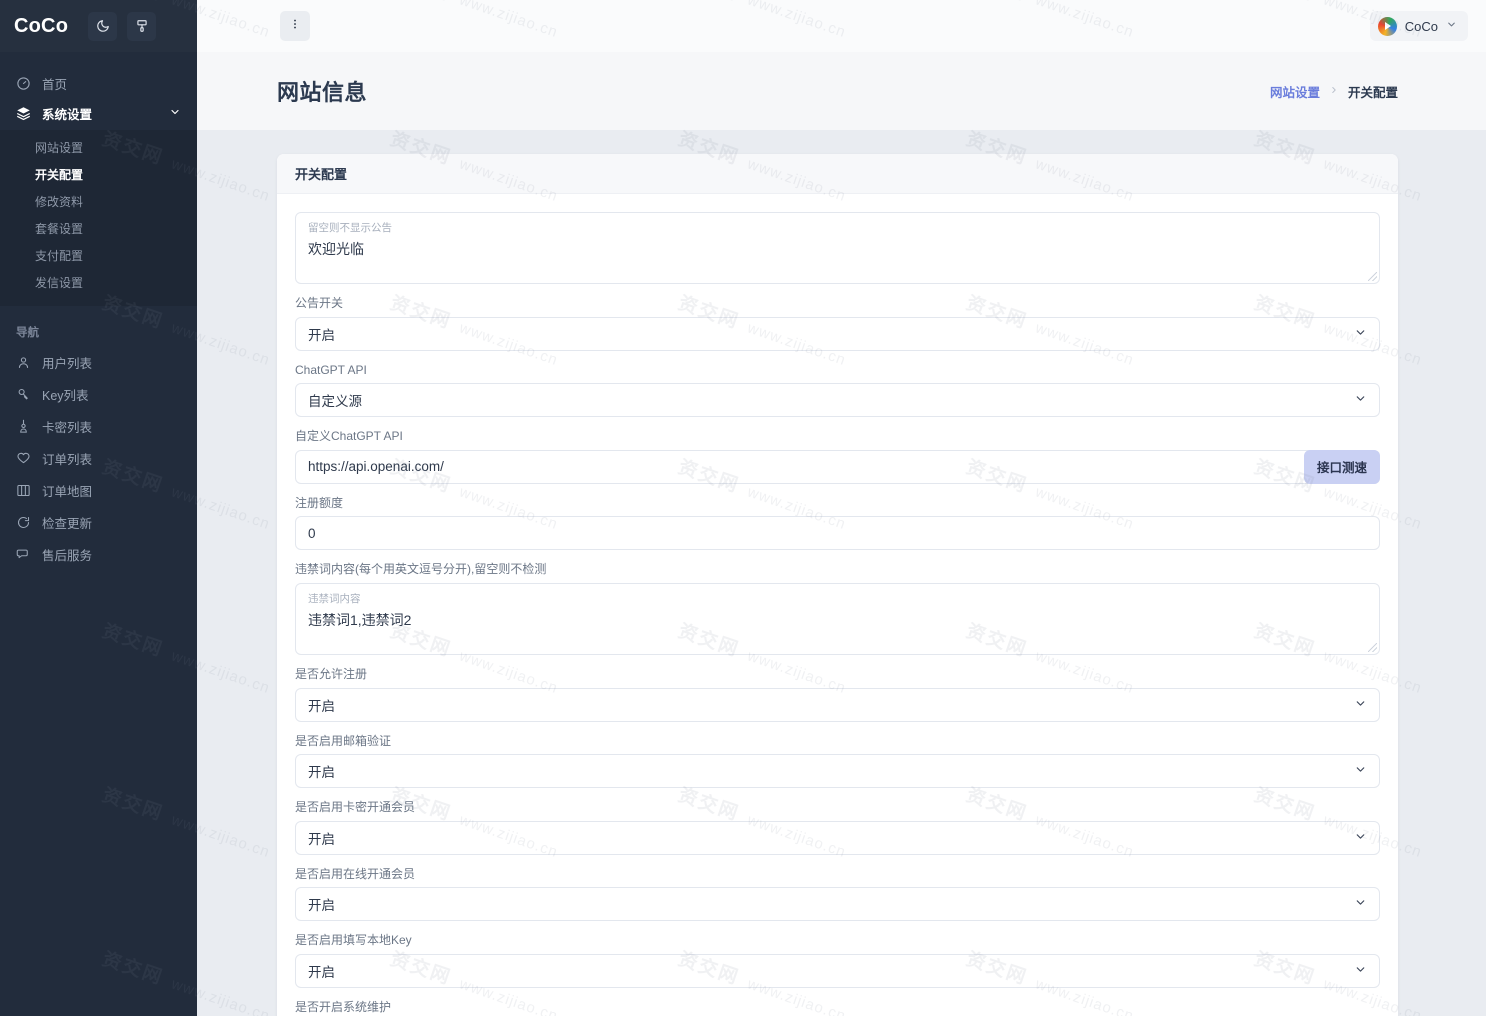 Image resolution: width=1486 pixels, height=1016 pixels. I want to click on allow-register-select: 开启, so click(837, 704).